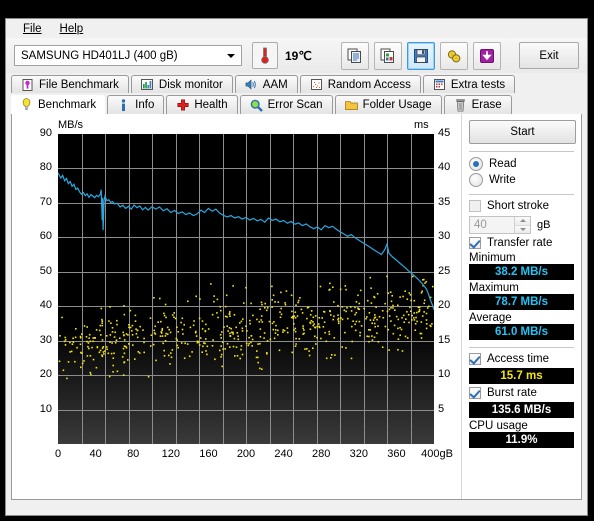  I want to click on tab-error-scan: Error Scan, so click(286, 104).